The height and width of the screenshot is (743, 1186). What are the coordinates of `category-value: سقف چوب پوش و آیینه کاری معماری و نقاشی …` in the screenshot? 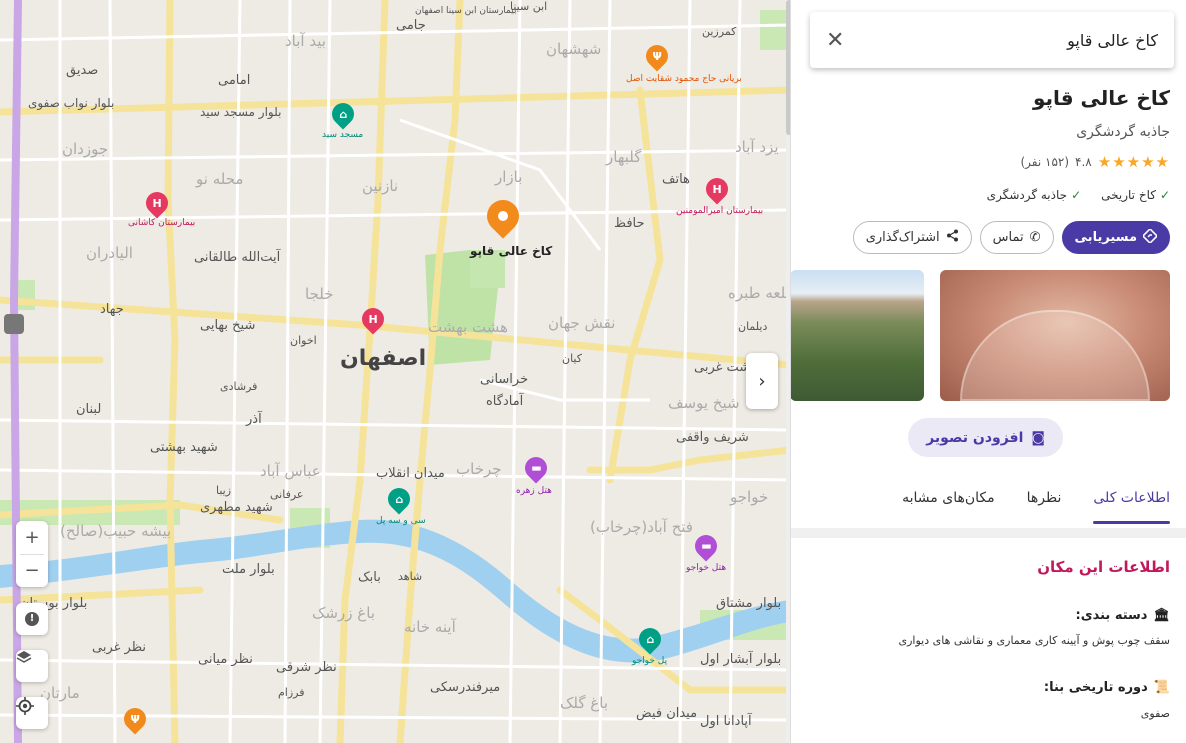 It's located at (1034, 640).